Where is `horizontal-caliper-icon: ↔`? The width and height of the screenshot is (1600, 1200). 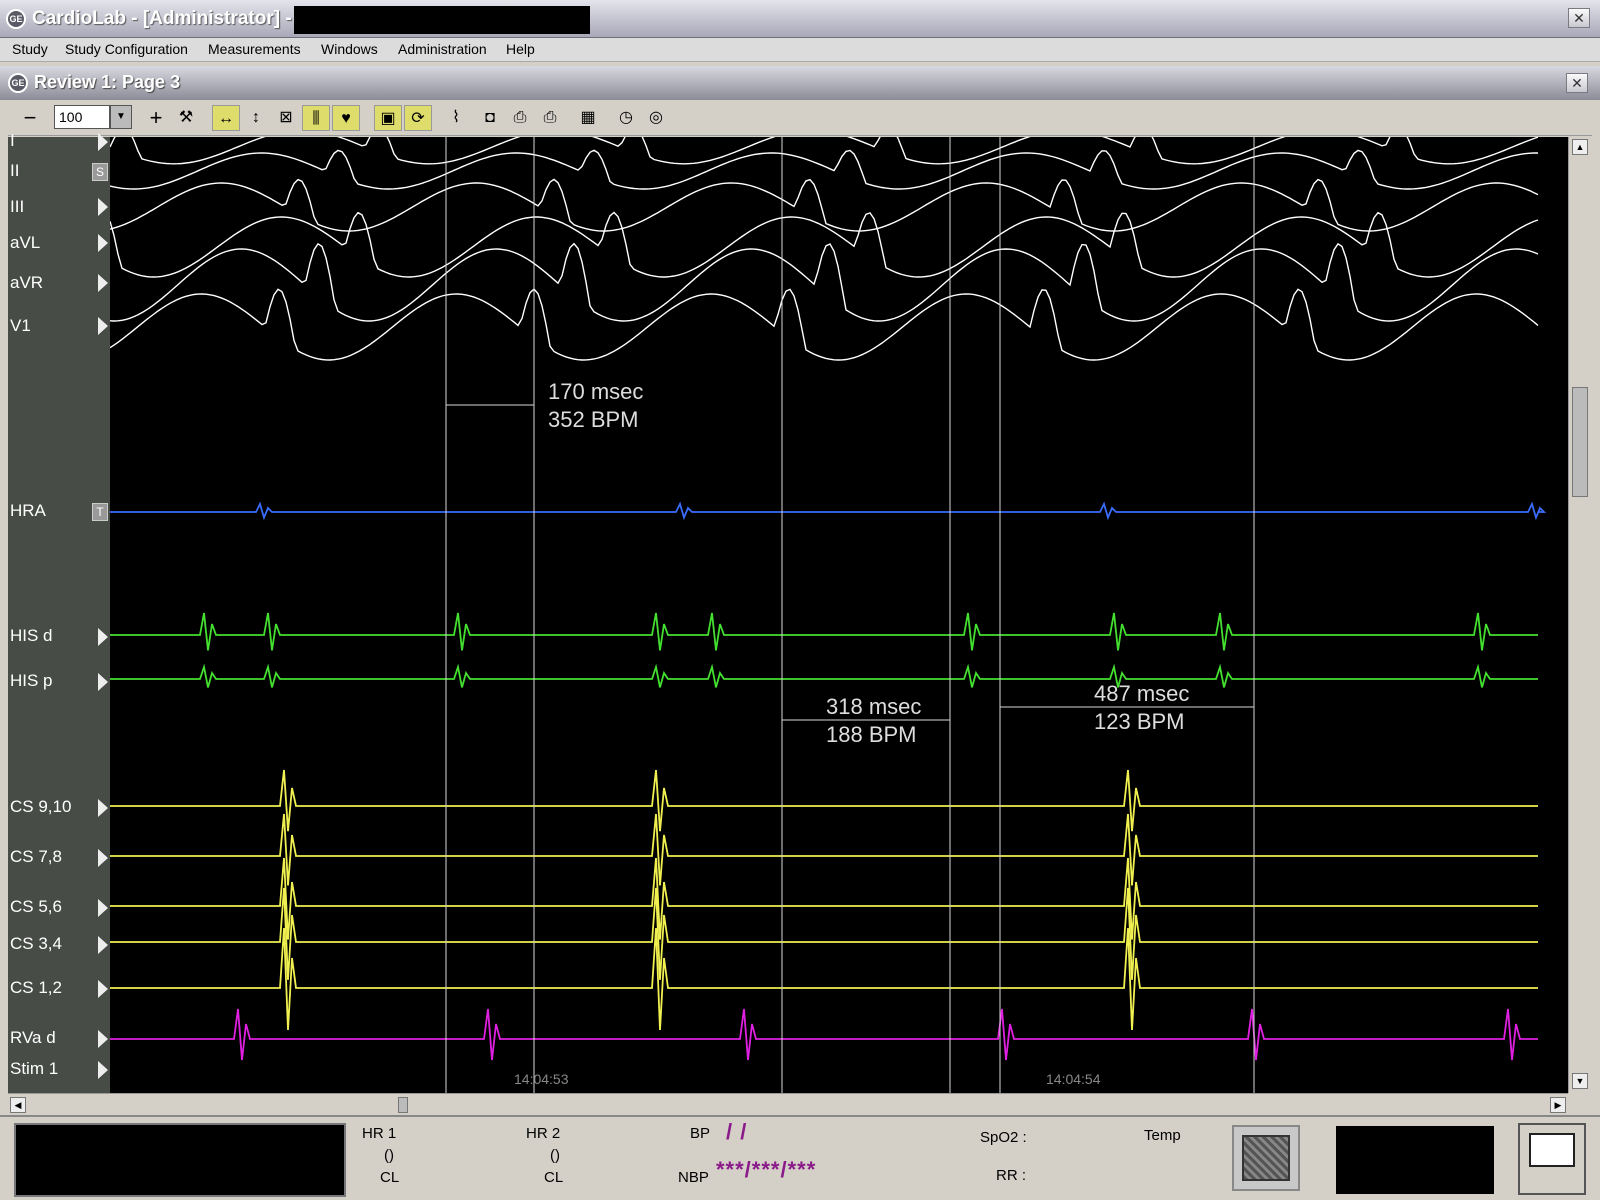 horizontal-caliper-icon: ↔ is located at coordinates (226, 118).